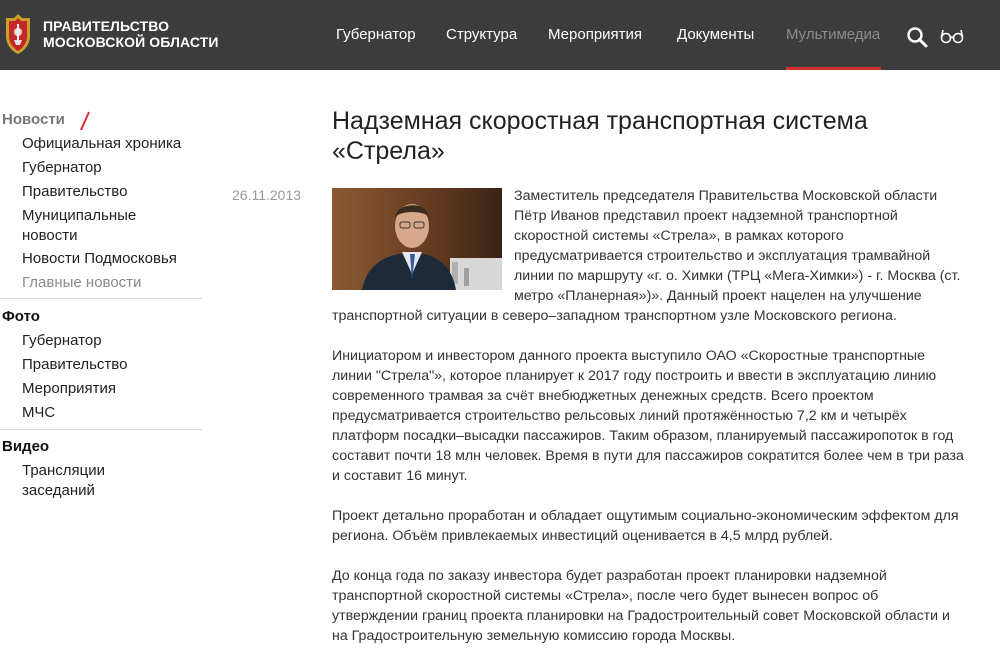 The width and height of the screenshot is (1000, 664). Describe the element at coordinates (595, 34) in the screenshot. I see `nav-events: Мероприятия` at that location.